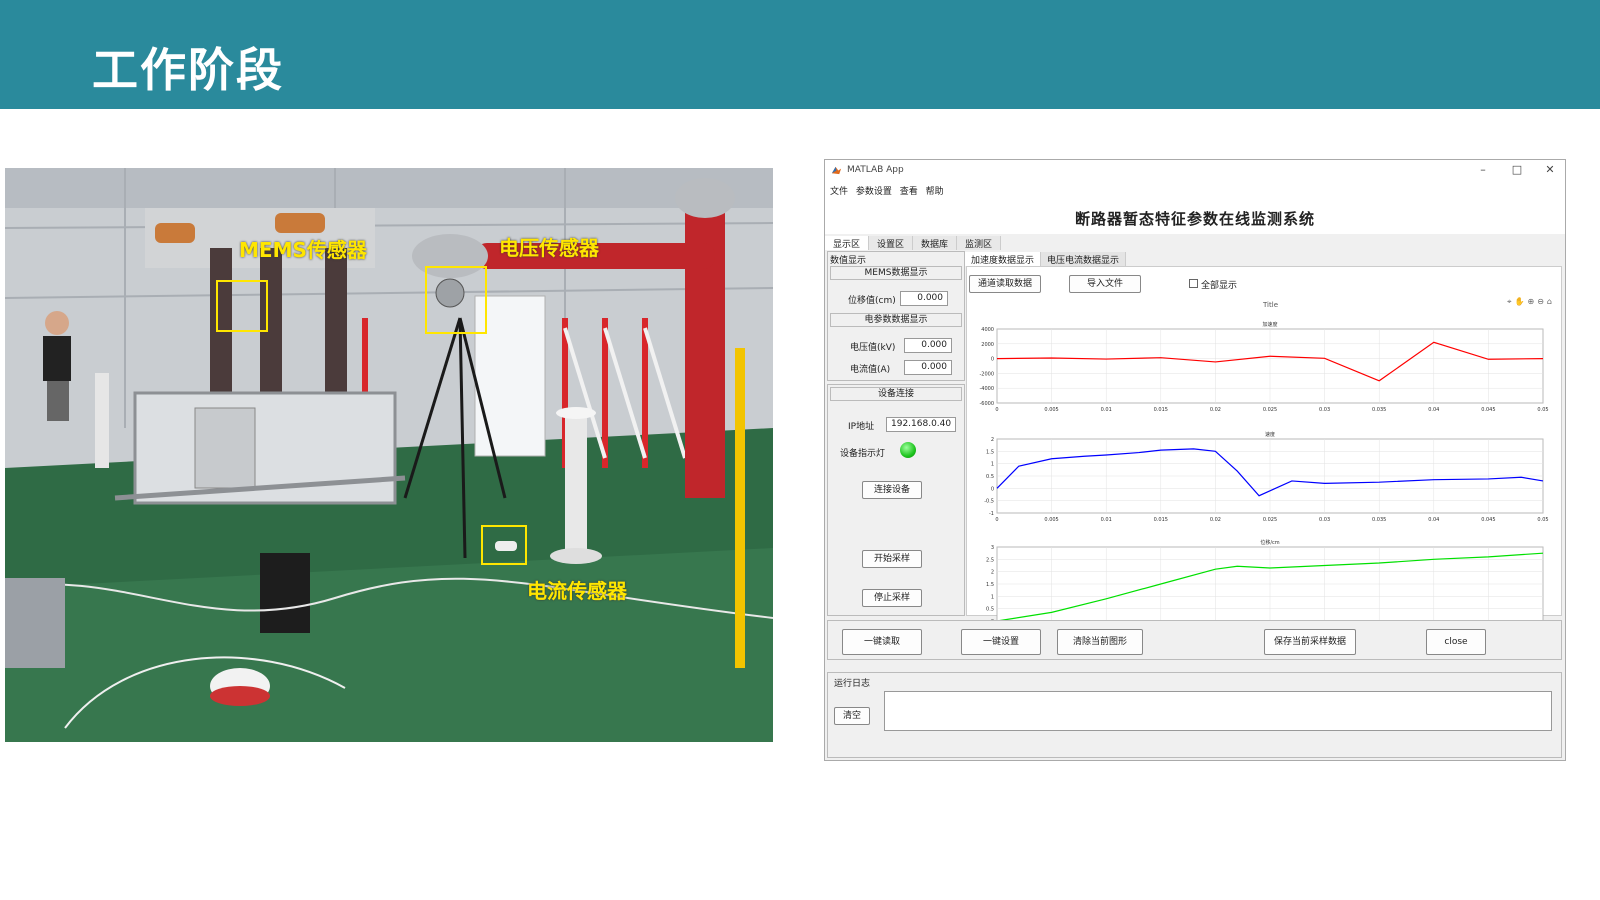  Describe the element at coordinates (1456, 642) in the screenshot. I see `close-button: close` at that location.